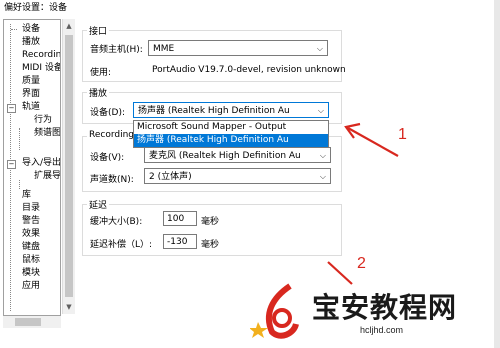  Describe the element at coordinates (121, 245) in the screenshot. I see `latency-compensation-label: 延迟补偿（L）:` at that location.